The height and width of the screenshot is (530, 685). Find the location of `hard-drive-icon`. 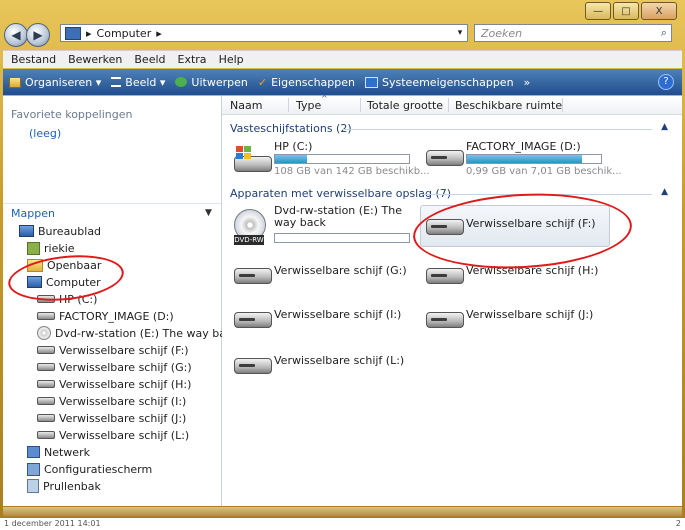

hard-drive-icon is located at coordinates (46, 316).